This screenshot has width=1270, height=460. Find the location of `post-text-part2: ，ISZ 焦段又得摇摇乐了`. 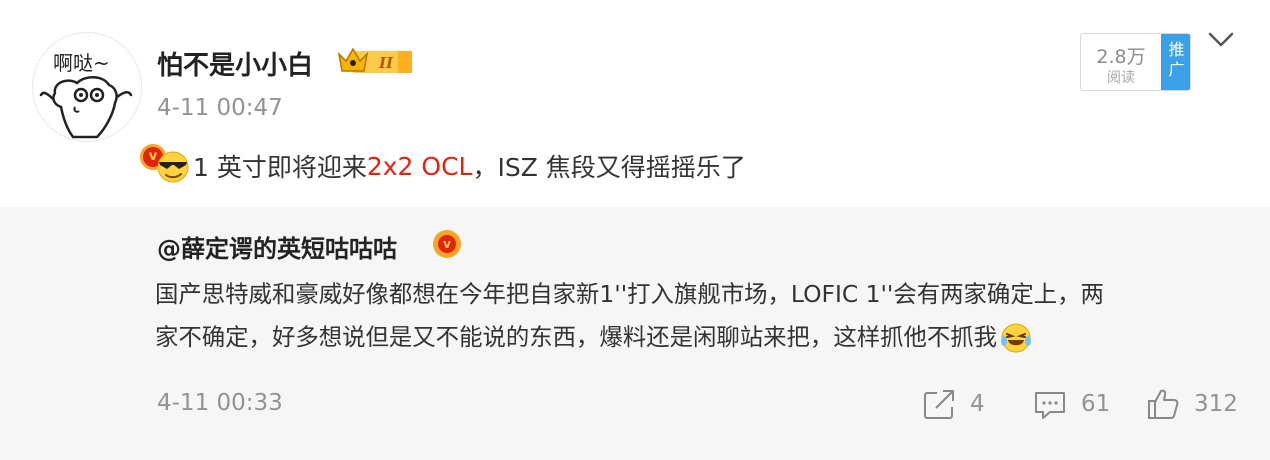

post-text-part2: ，ISZ 焦段又得摇摇乐了 is located at coordinates (609, 167).